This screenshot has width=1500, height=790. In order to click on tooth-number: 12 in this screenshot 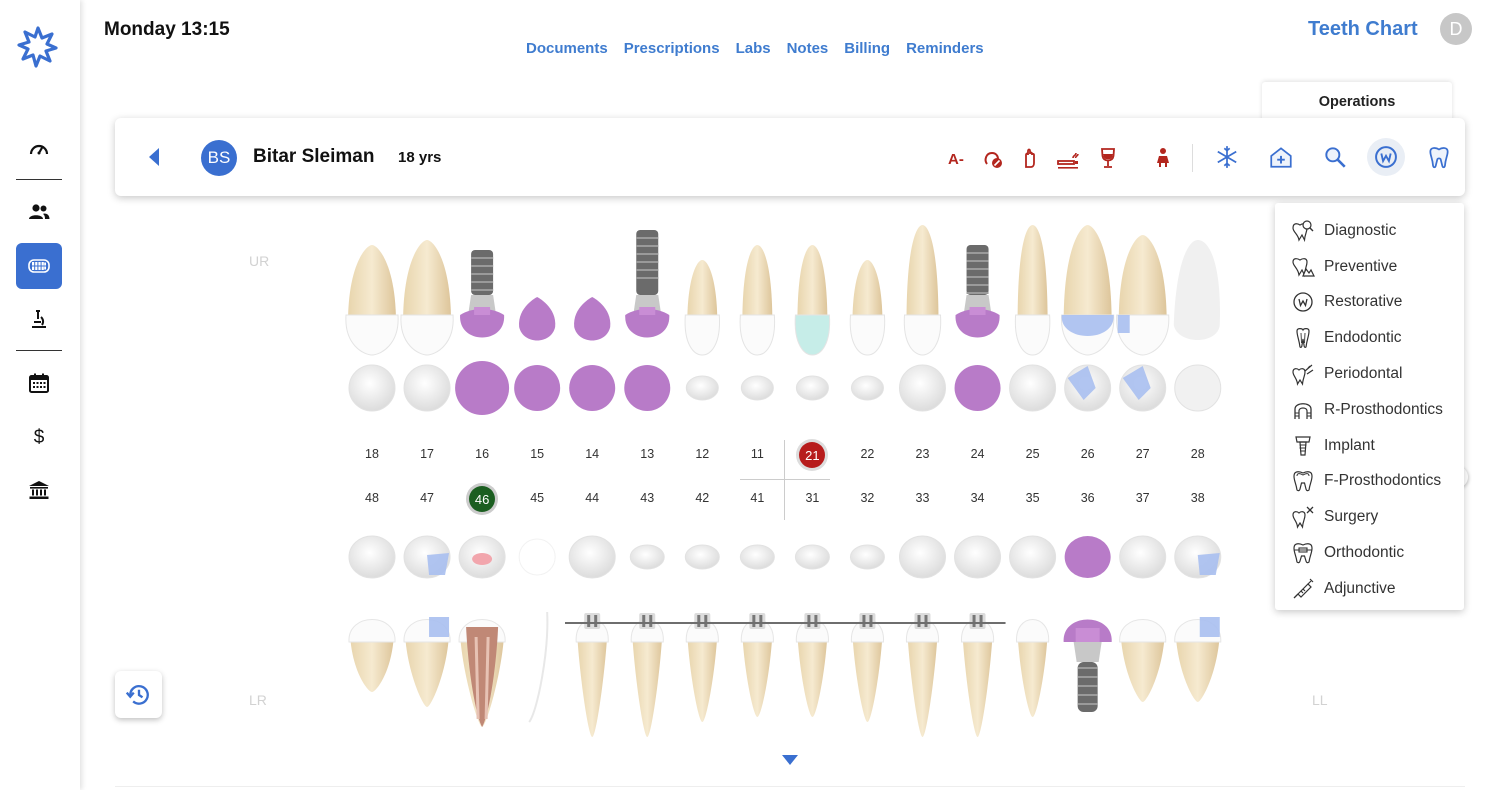, I will do `click(702, 454)`.